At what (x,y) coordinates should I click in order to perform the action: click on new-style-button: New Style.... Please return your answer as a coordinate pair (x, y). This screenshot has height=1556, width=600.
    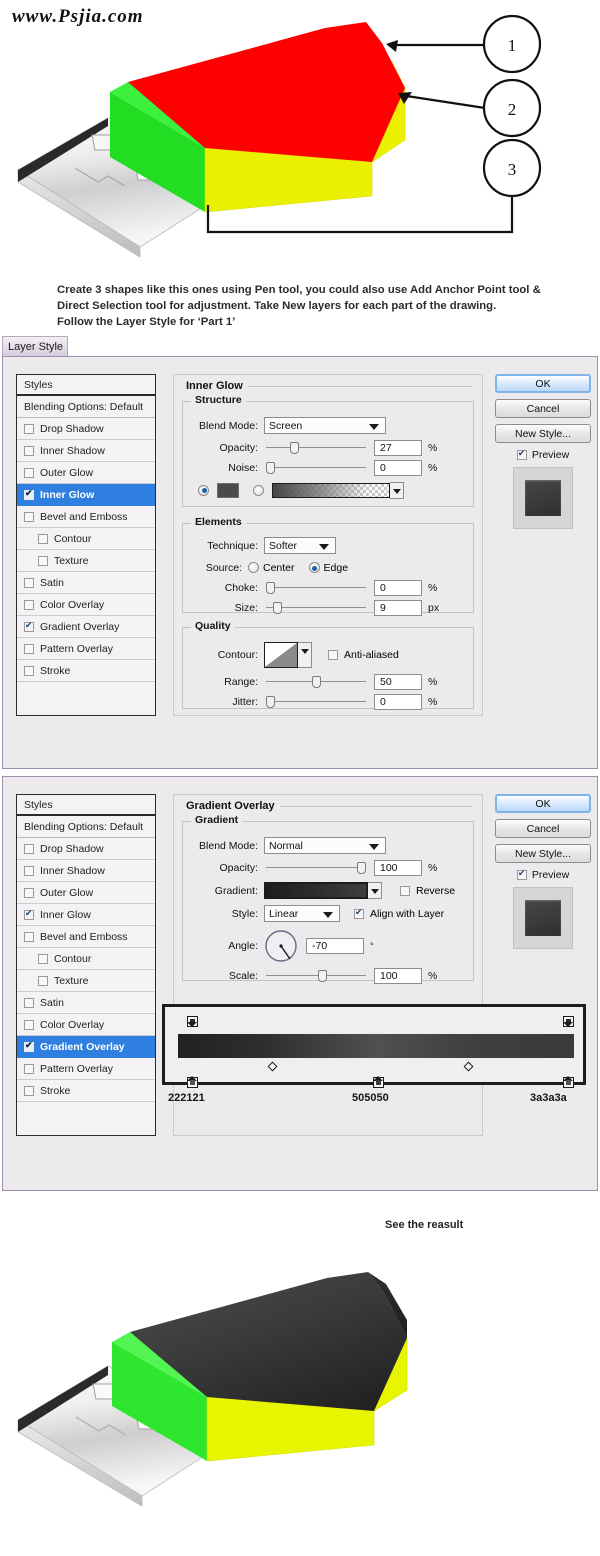
    Looking at the image, I should click on (543, 433).